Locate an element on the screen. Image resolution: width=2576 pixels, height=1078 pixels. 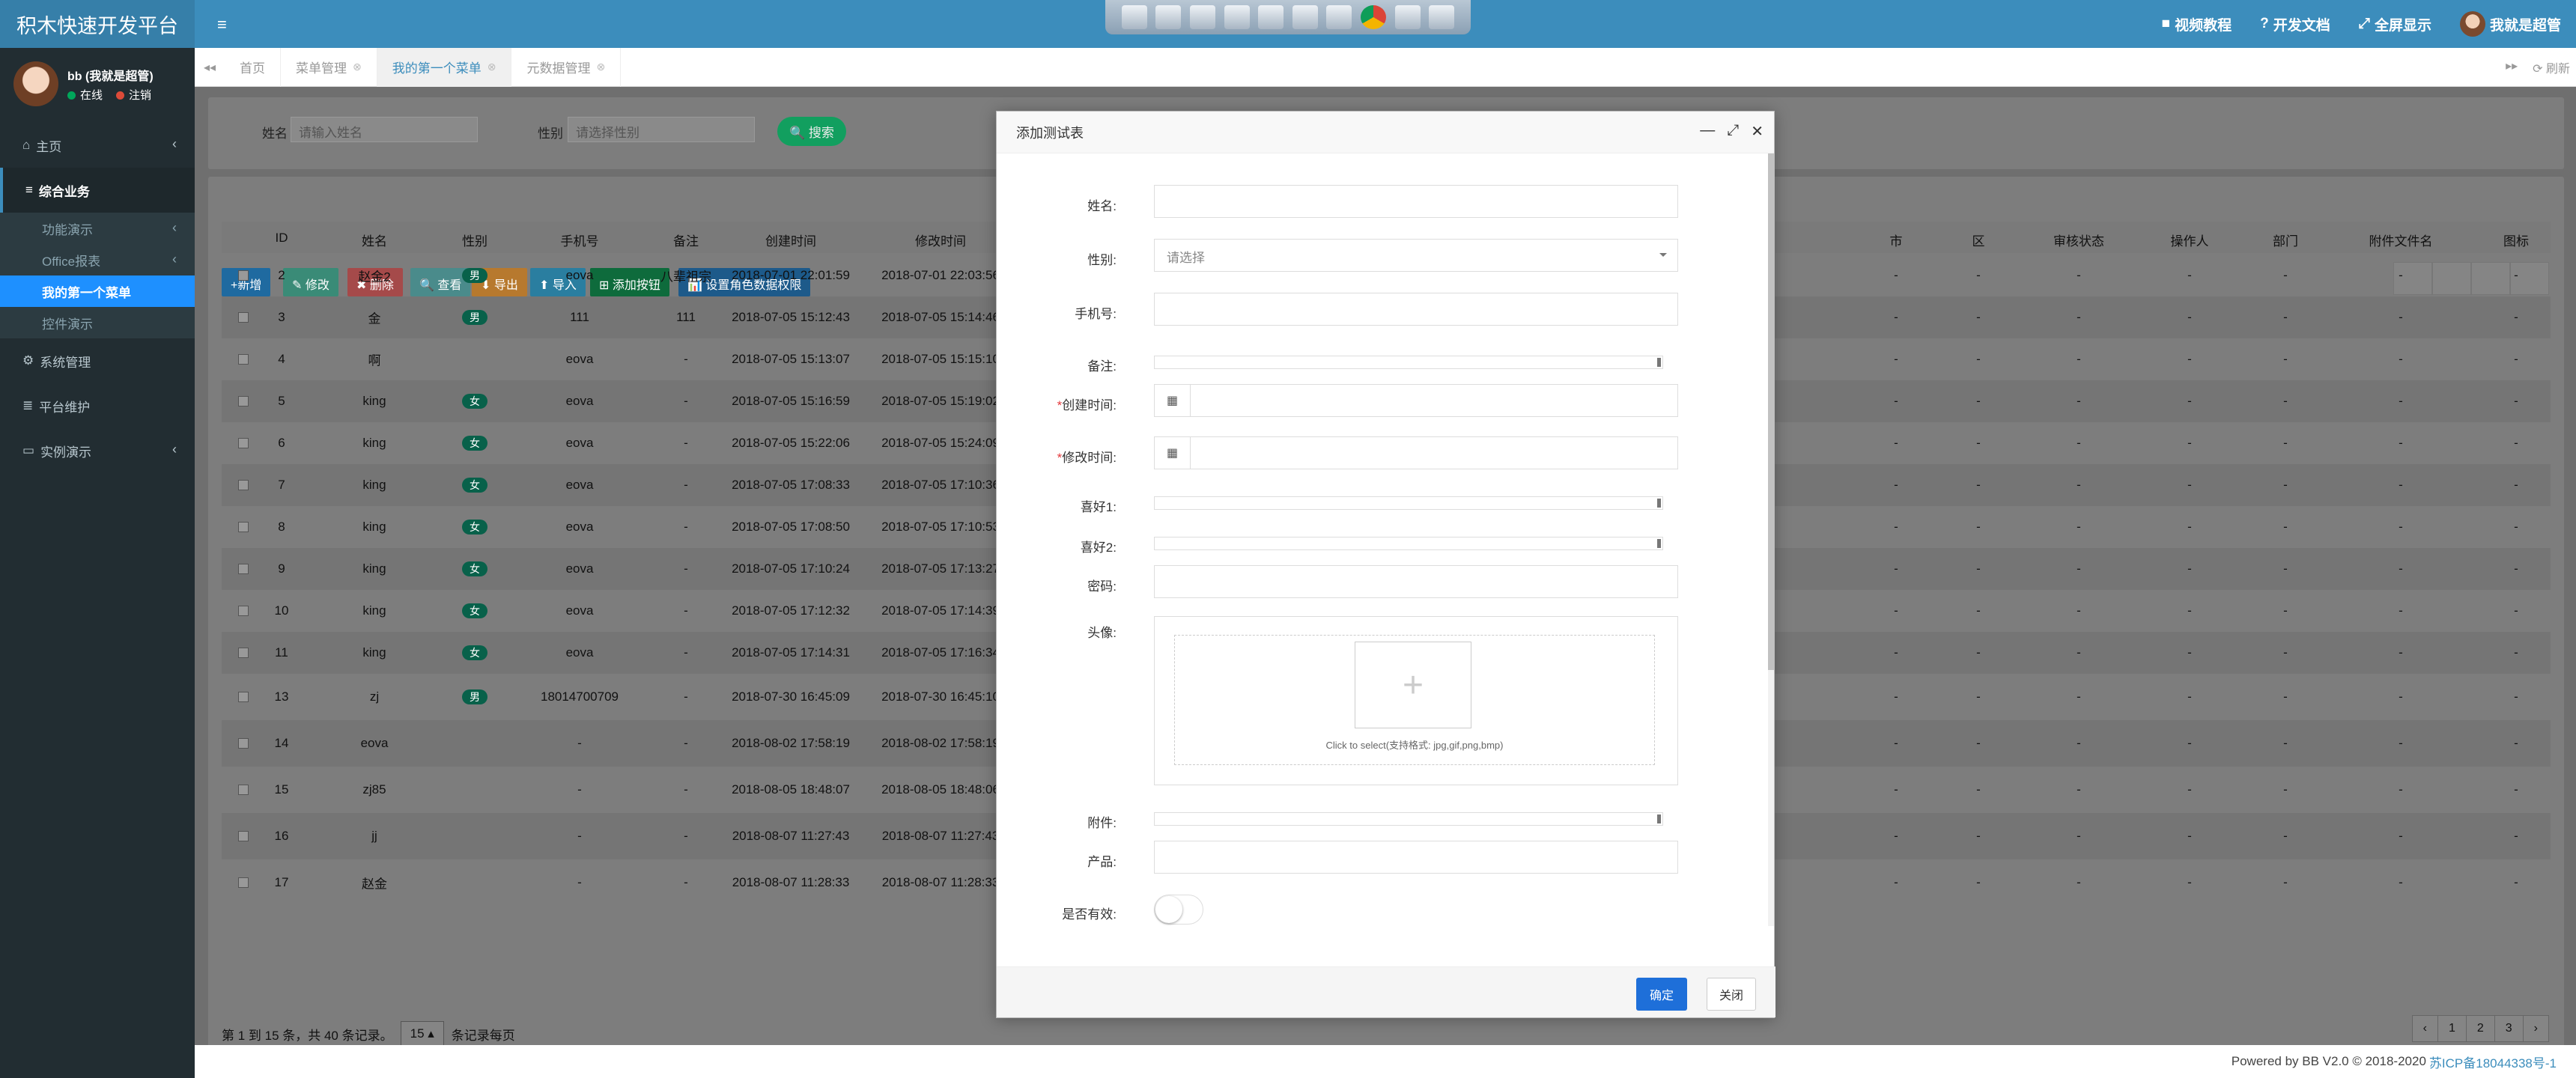
column-header: 区 is located at coordinates (1978, 240).